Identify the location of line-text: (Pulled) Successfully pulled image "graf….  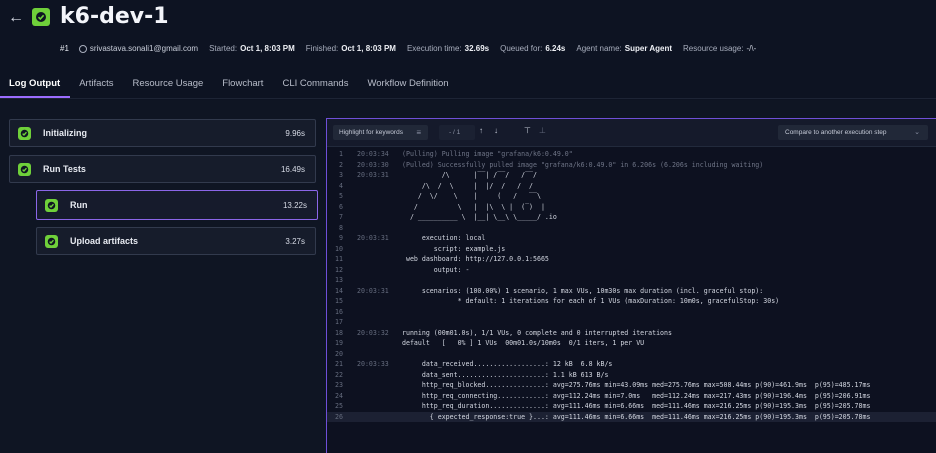
(583, 164).